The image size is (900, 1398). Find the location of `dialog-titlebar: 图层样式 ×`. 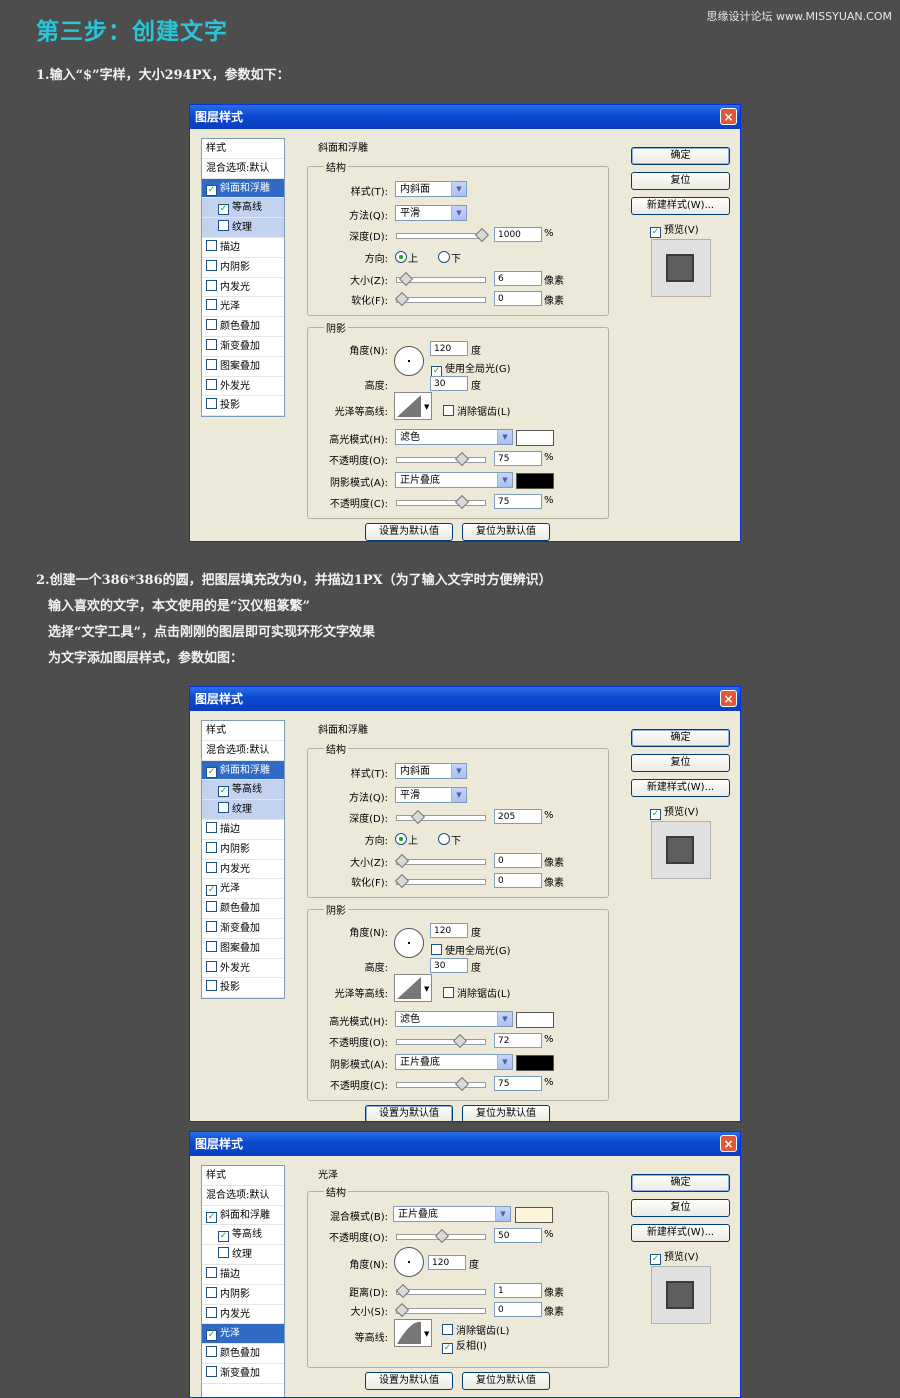

dialog-titlebar: 图层样式 × is located at coordinates (465, 117).